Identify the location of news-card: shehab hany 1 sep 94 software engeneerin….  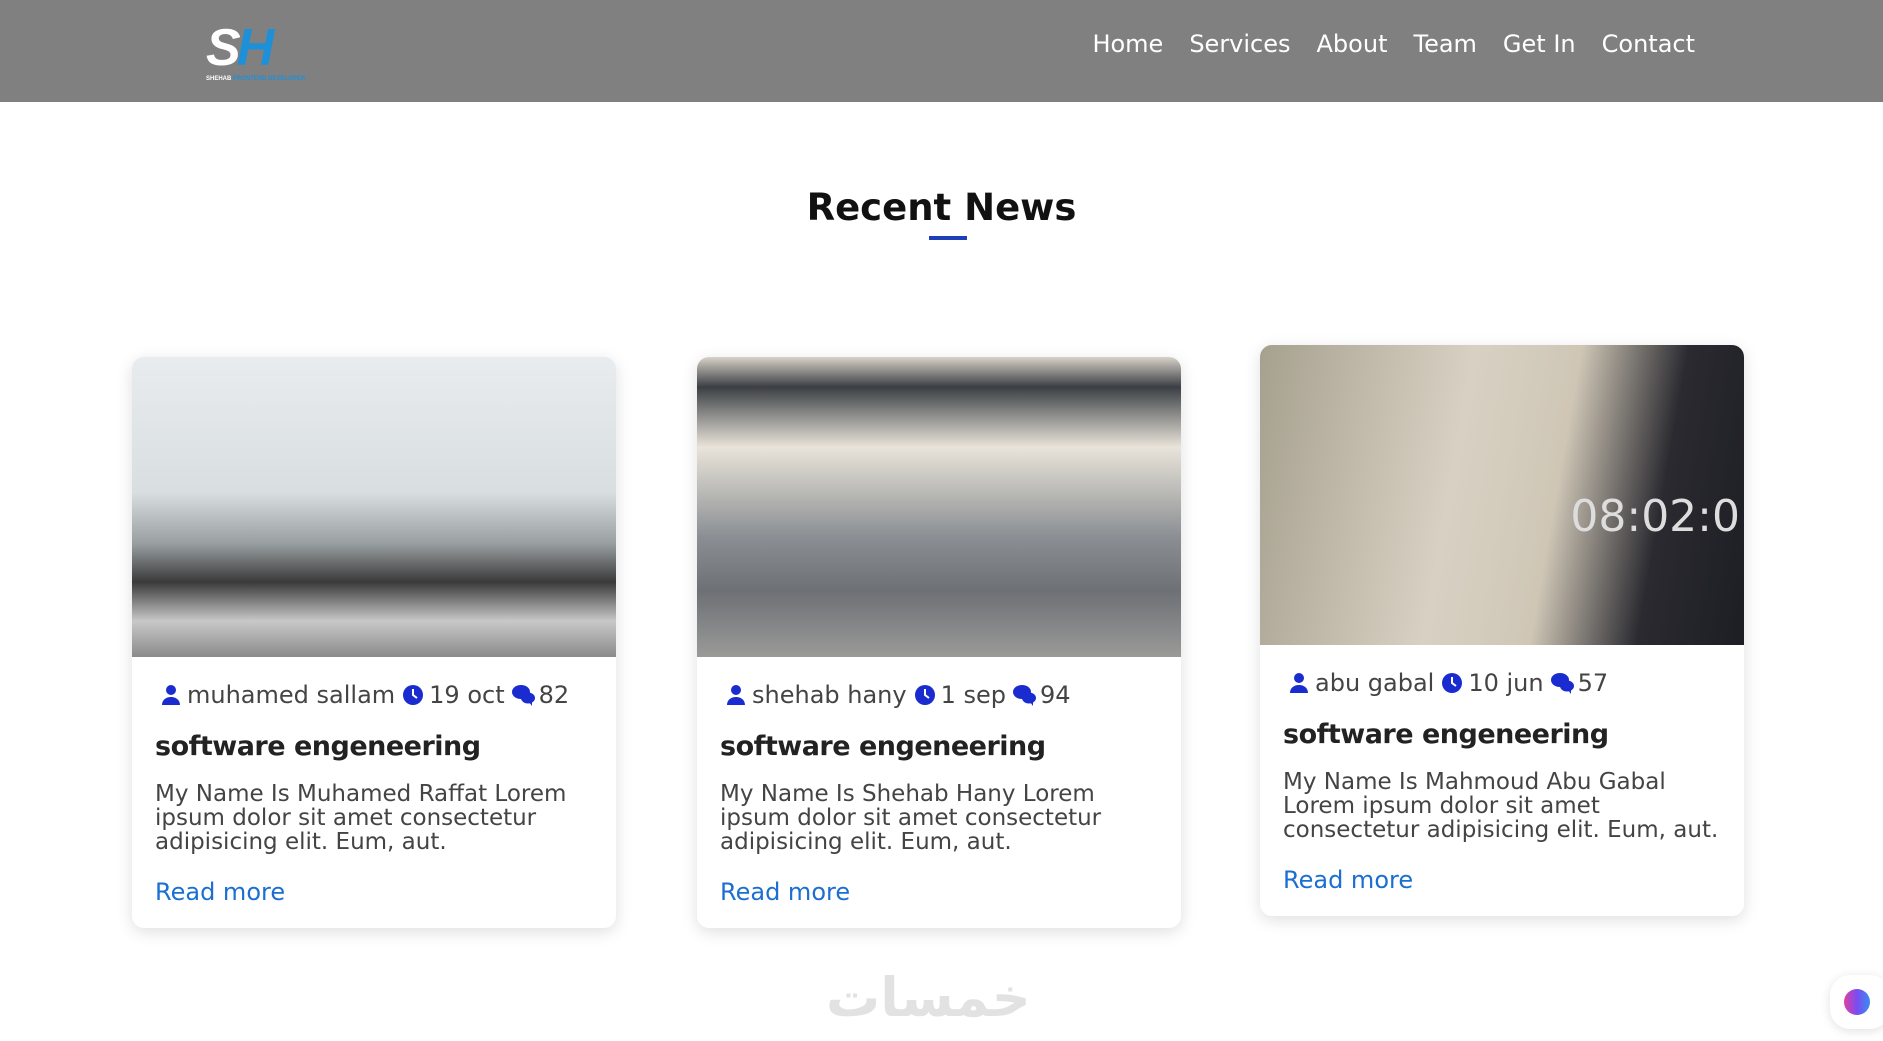
(939, 642).